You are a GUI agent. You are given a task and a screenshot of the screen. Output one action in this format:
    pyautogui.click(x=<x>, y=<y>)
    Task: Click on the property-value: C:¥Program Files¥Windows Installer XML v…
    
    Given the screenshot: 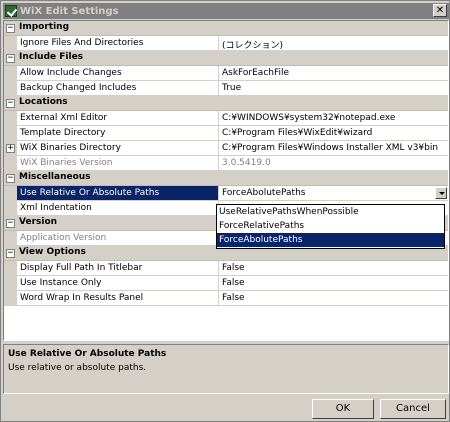 What is the action you would take?
    pyautogui.click(x=333, y=148)
    